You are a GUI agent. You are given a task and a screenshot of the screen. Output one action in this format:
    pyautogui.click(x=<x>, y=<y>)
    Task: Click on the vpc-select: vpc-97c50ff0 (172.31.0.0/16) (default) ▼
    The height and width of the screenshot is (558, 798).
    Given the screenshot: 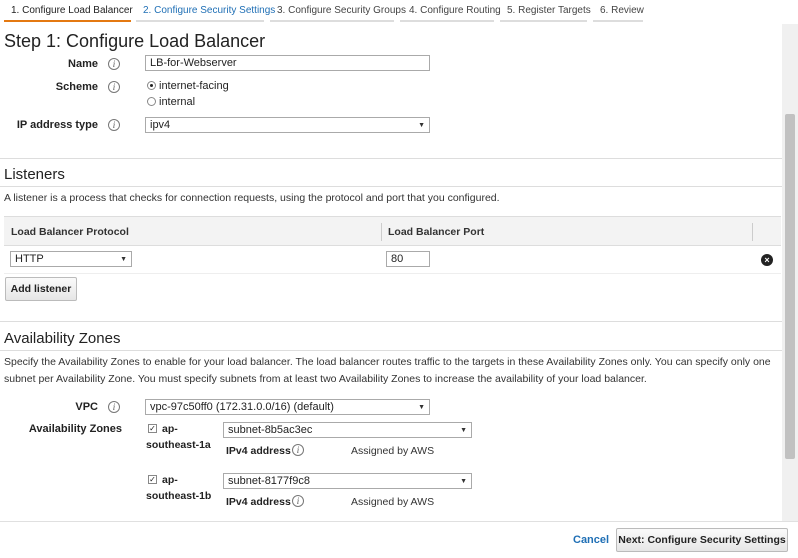 What is the action you would take?
    pyautogui.click(x=287, y=407)
    